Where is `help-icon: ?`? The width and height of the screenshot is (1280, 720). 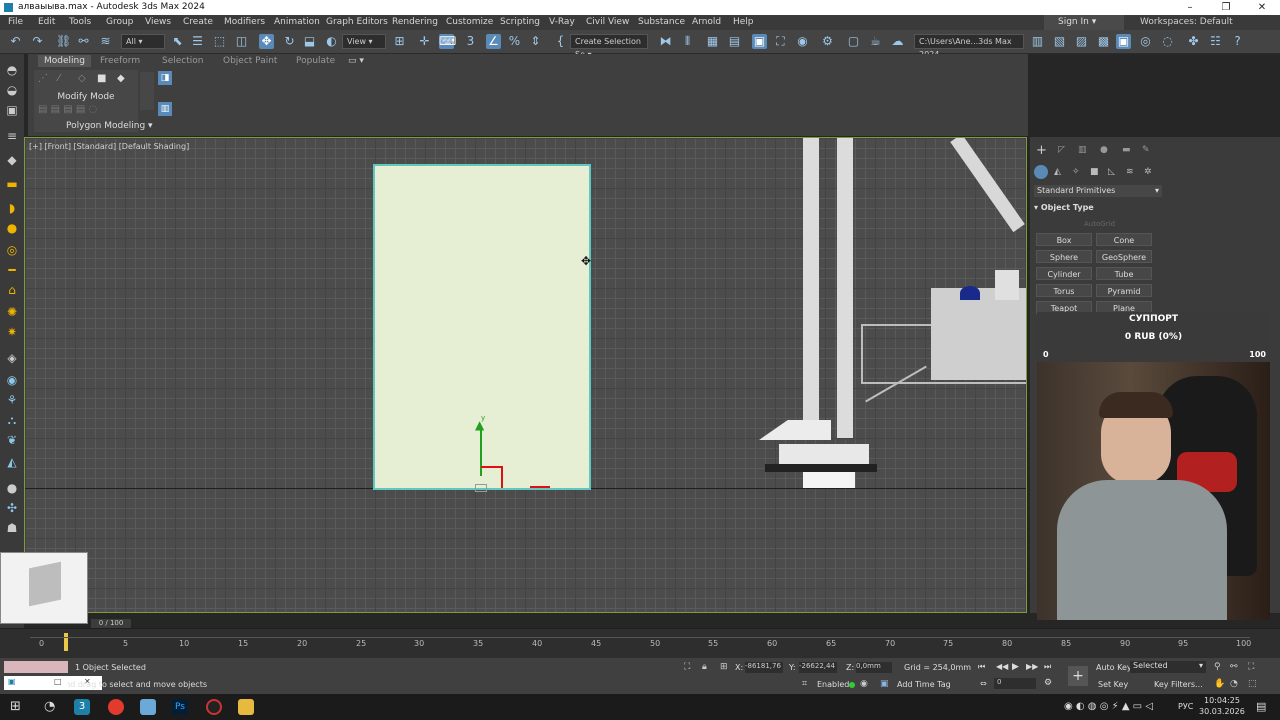 help-icon: ? is located at coordinates (1237, 41).